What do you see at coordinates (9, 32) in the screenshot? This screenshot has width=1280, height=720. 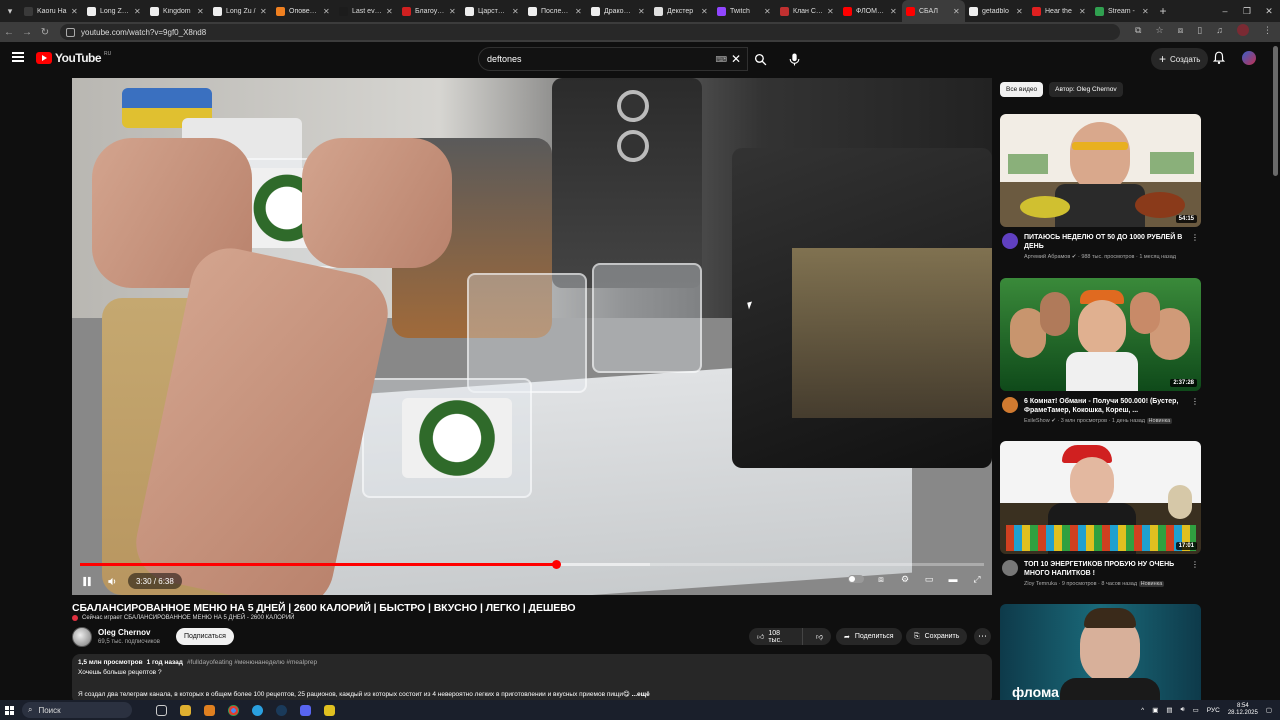 I see `back-icon: ←` at bounding box center [9, 32].